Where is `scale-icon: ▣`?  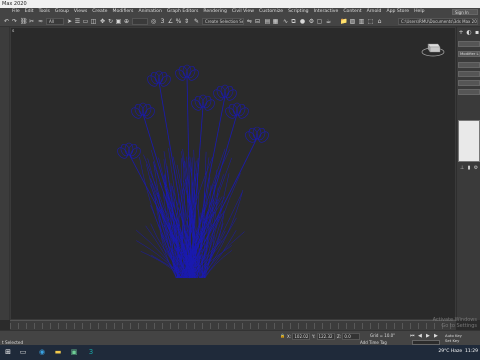
scale-icon: ▣ is located at coordinates (118, 21).